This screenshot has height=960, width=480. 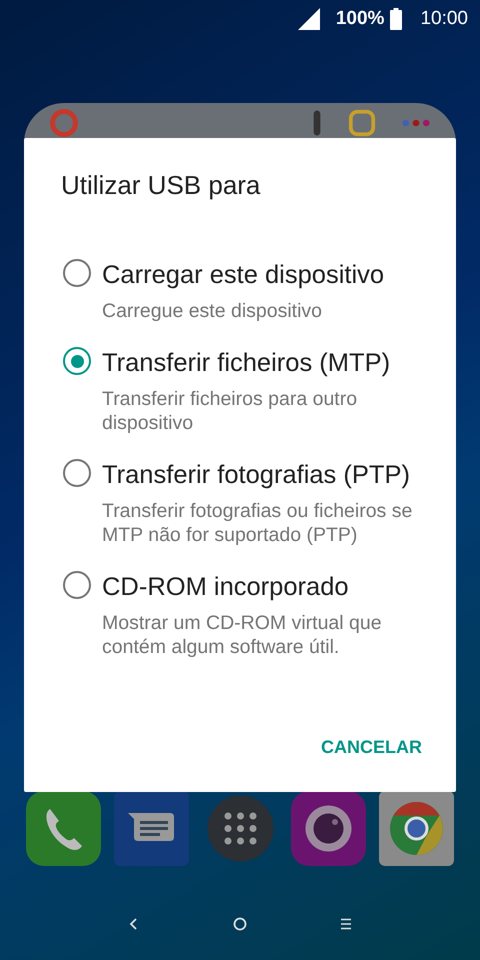 I want to click on clock: 10:00, so click(x=444, y=19).